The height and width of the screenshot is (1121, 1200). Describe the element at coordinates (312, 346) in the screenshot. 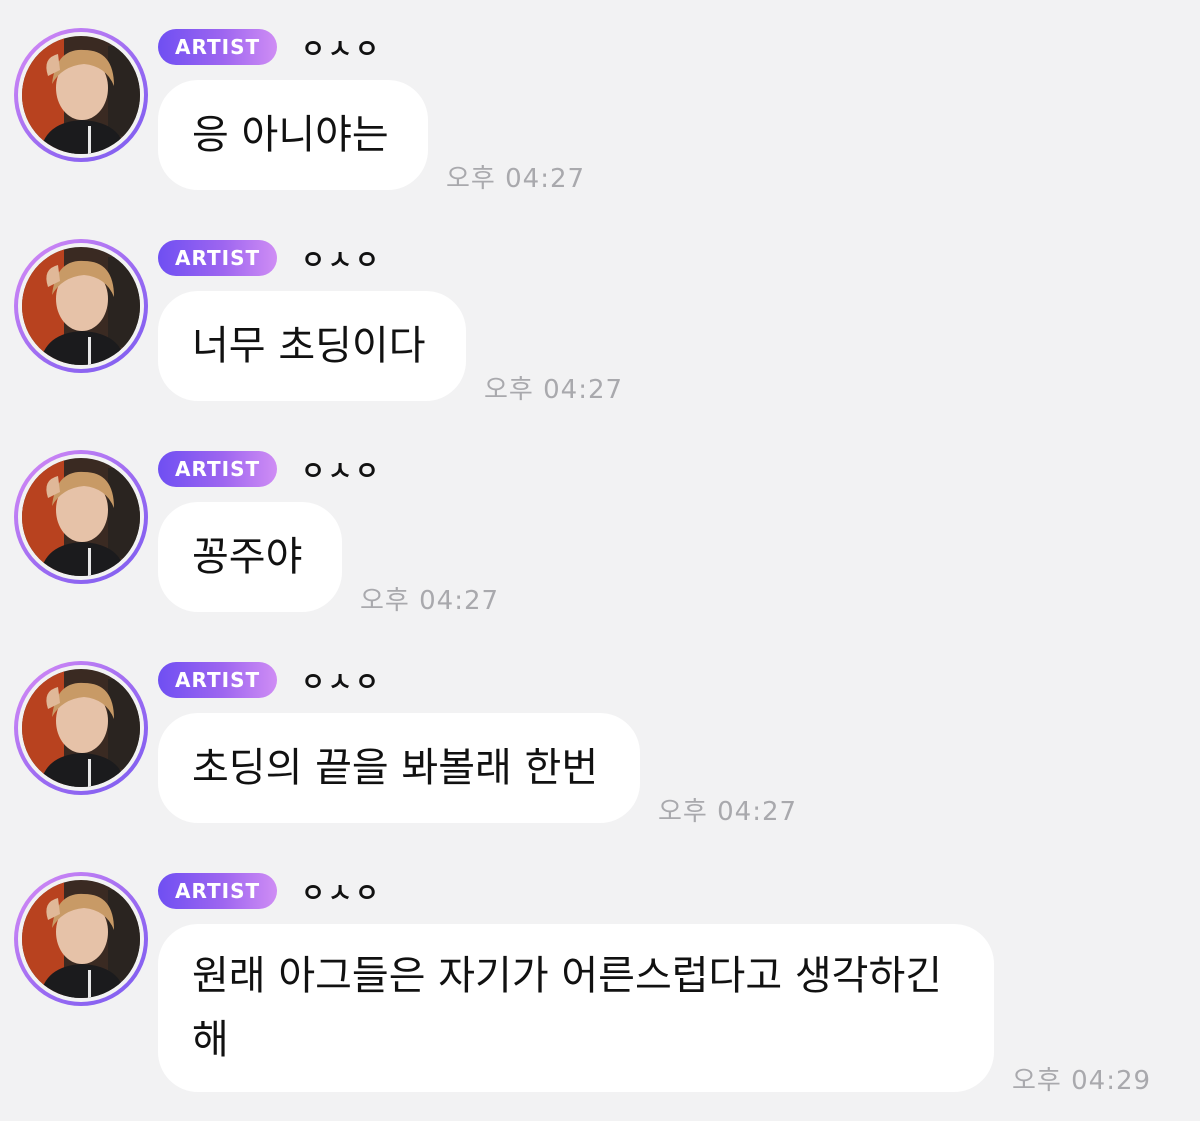

I see `message-bubble: 너무 초딩이다` at that location.